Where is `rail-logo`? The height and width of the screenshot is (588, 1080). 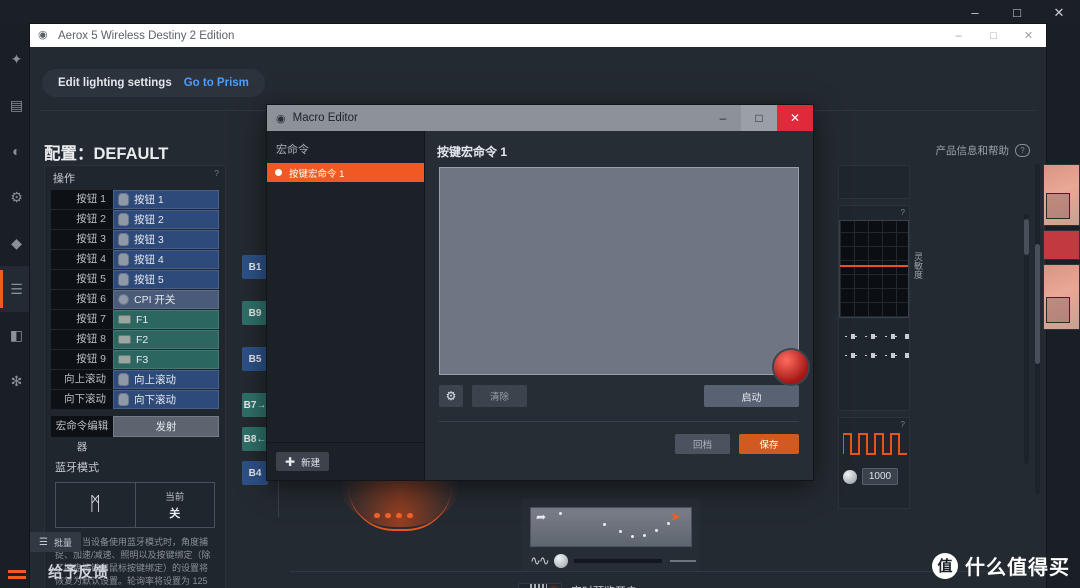 rail-logo is located at coordinates (17, 574).